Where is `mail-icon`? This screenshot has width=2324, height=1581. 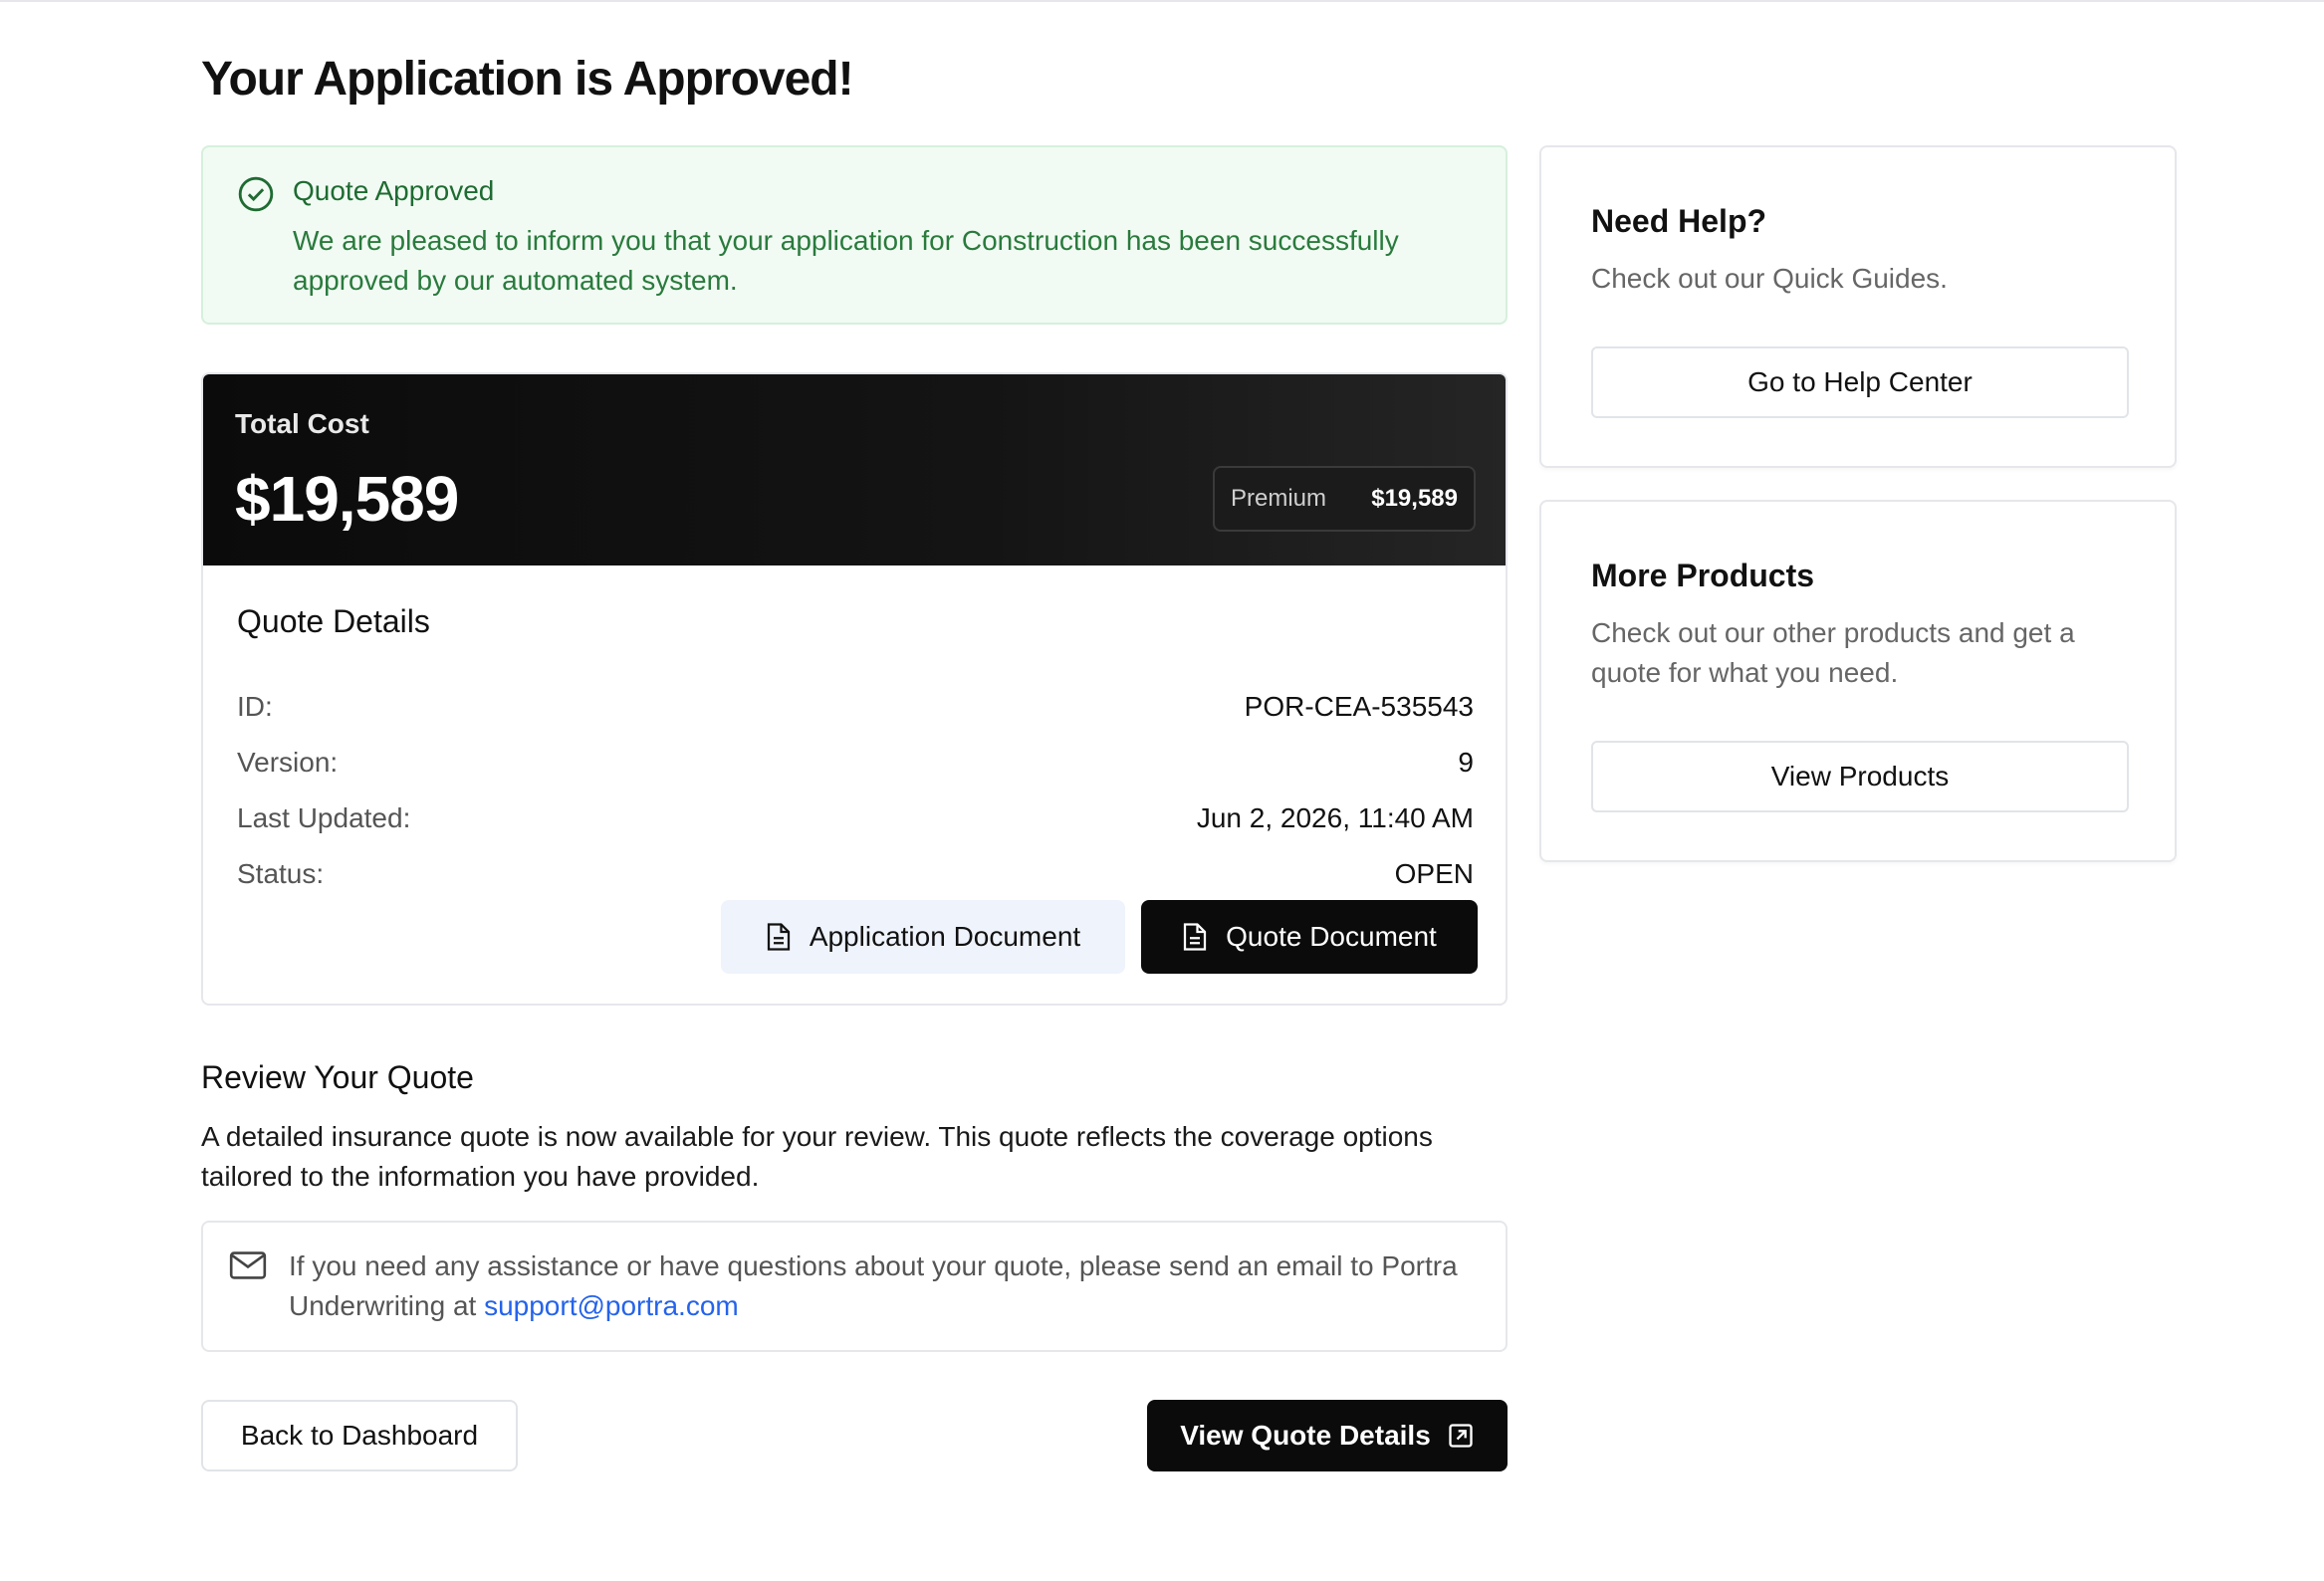
mail-icon is located at coordinates (248, 1265).